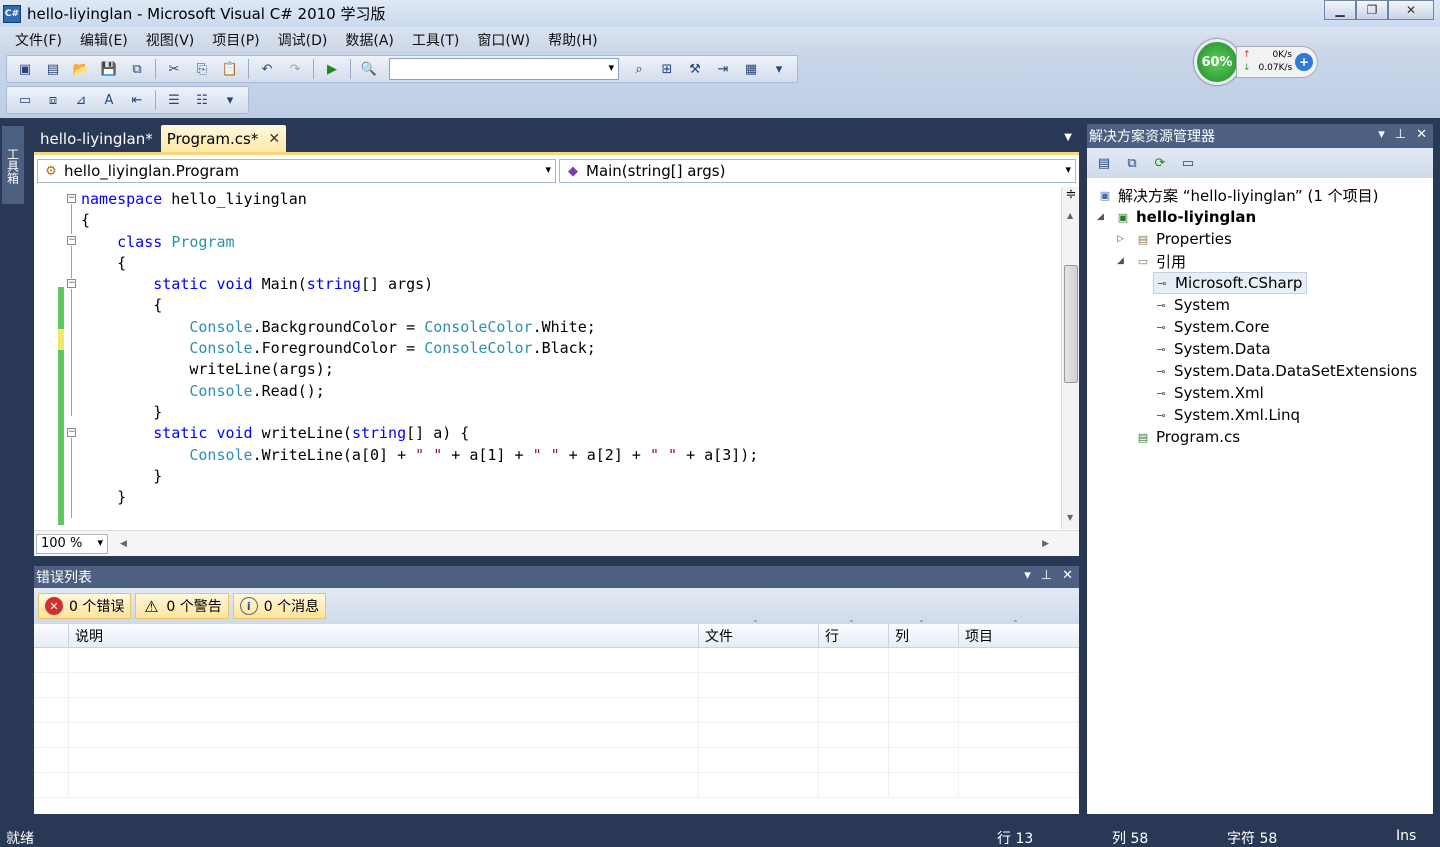 This screenshot has height=847, width=1440. What do you see at coordinates (504, 69) in the screenshot?
I see `find-combo` at bounding box center [504, 69].